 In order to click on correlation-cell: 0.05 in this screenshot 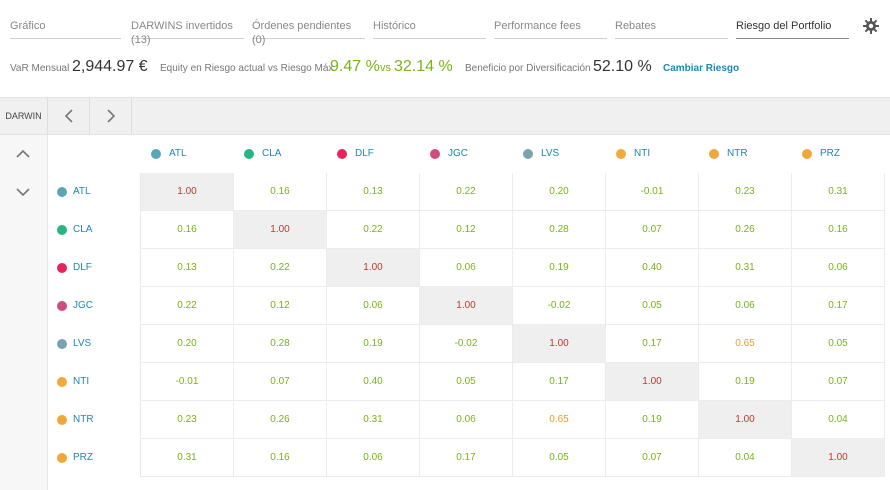, I will do `click(466, 382)`.